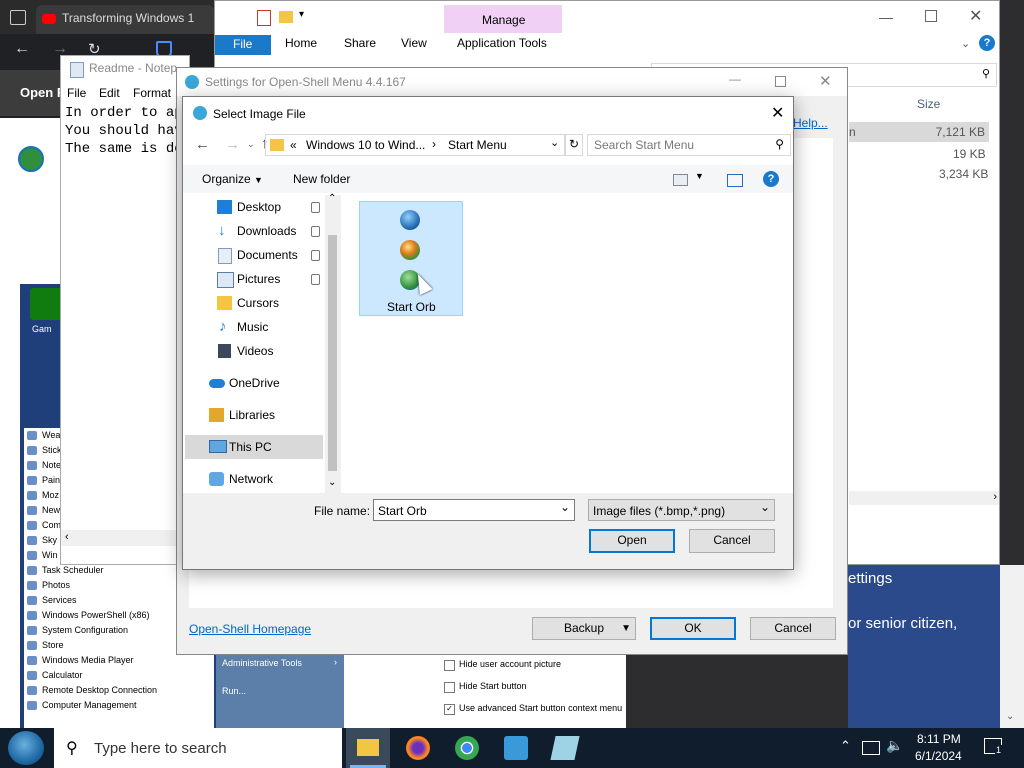 The image size is (1024, 768). I want to click on sidebar-item-network: Network, so click(255, 479).